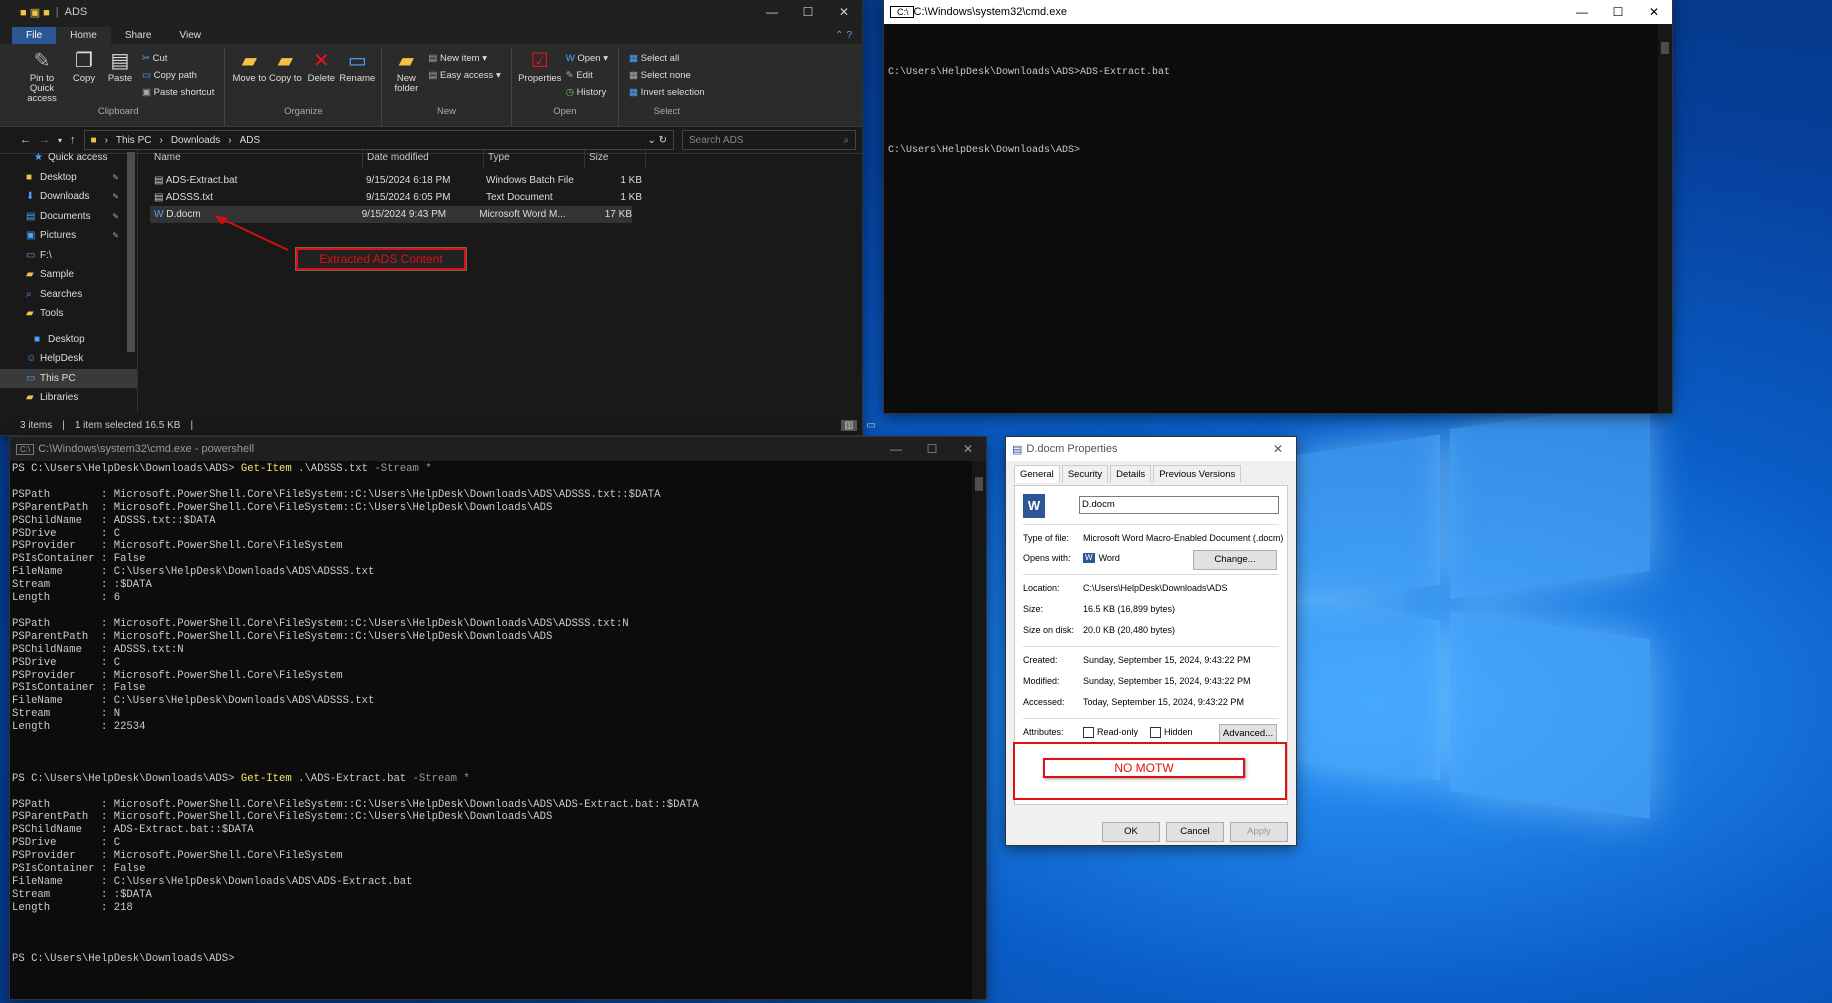 The width and height of the screenshot is (1832, 1003). Describe the element at coordinates (423, 158) in the screenshot. I see `column-date: Date modified` at that location.